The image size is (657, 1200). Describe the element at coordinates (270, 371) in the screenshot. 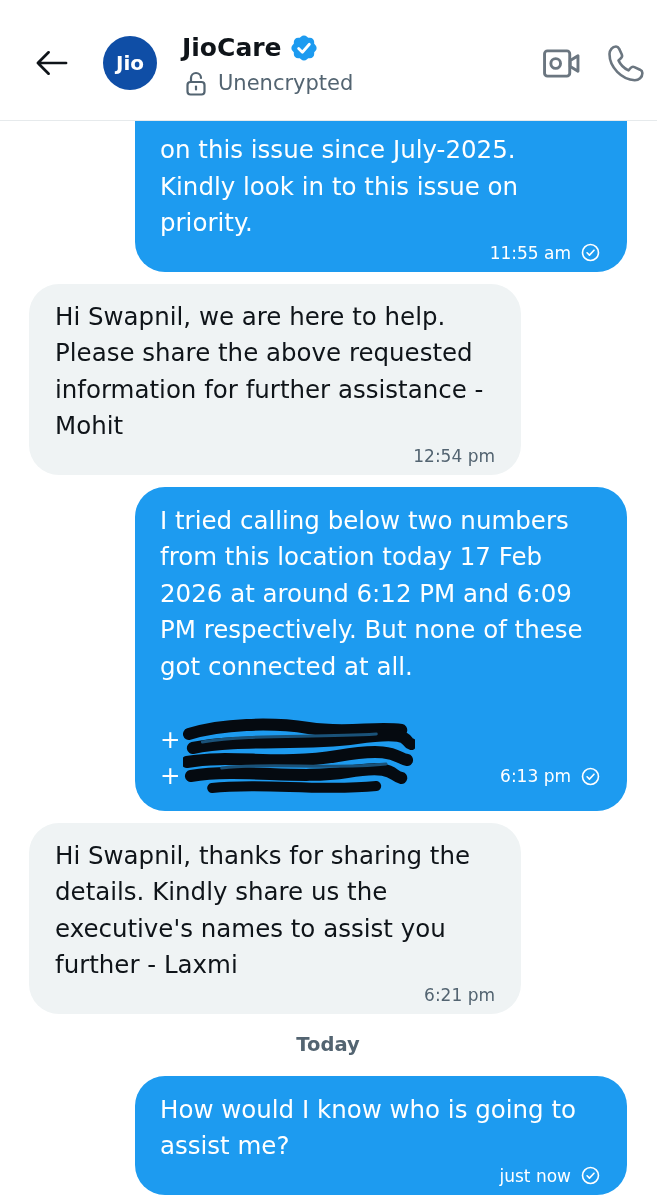

I see `message-text: Hi Swapnil, we are here to help. Please share the above requested information for further assistance - Mohit` at that location.